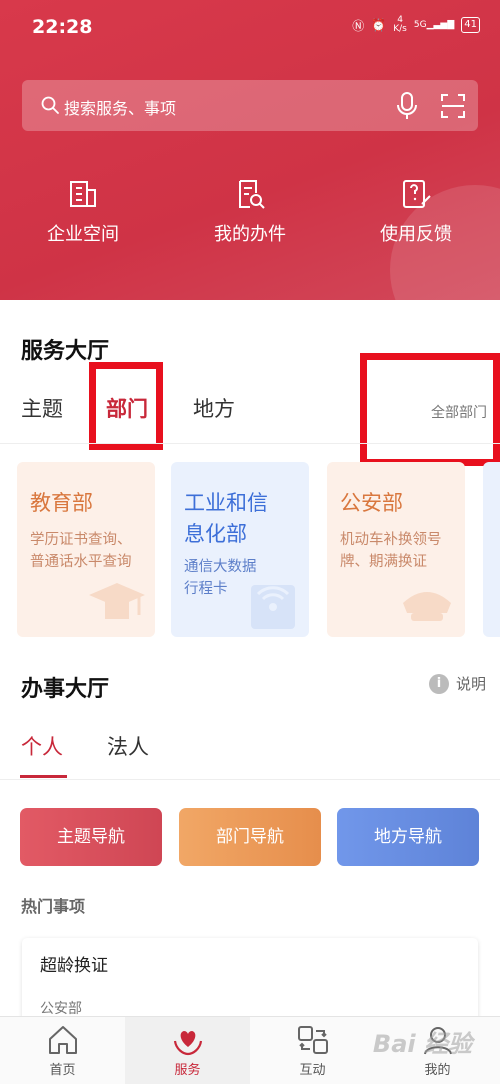 Image resolution: width=500 pixels, height=1084 pixels. I want to click on shortcut-enterprise-space: 企业空间, so click(83, 212).